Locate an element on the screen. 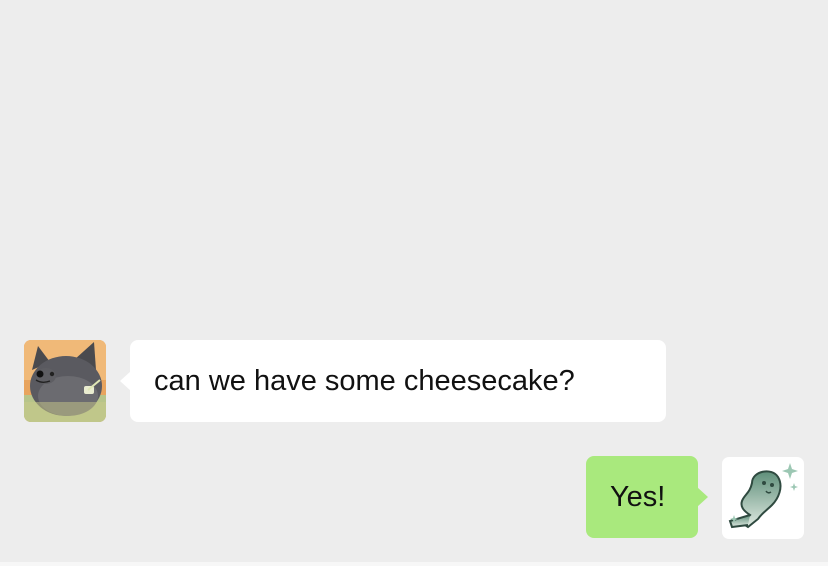  bottom-divider is located at coordinates (414, 564).